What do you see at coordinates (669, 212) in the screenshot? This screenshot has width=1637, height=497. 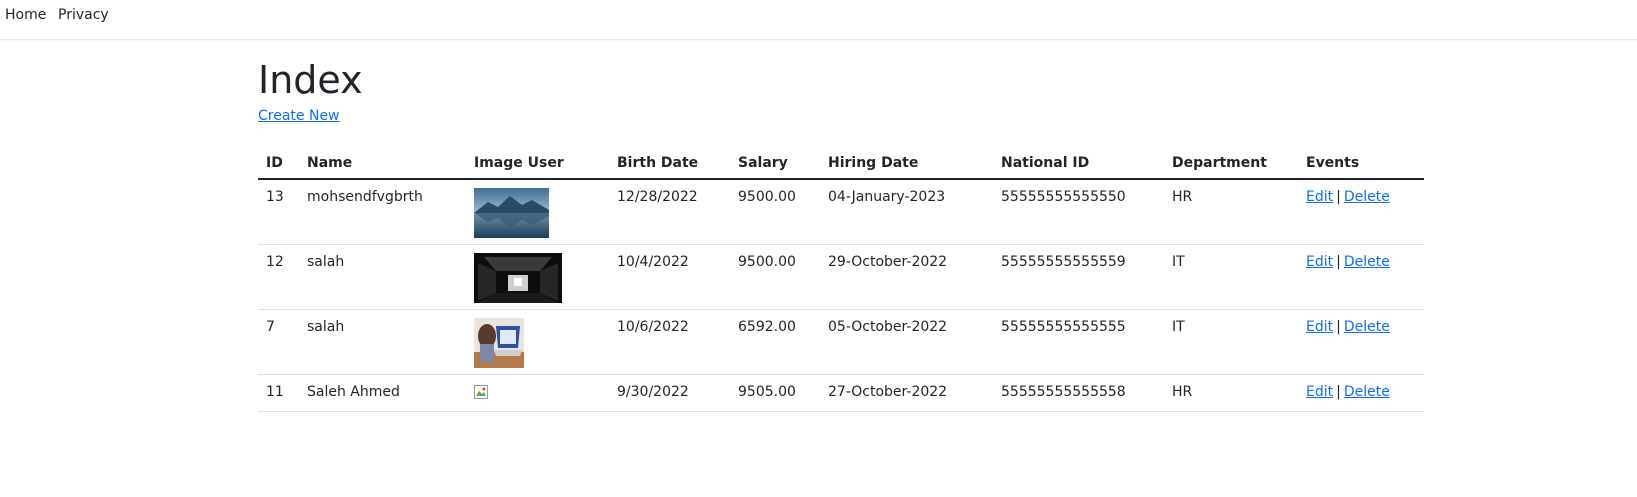 I see `cell-birth-date: 12/28/2022` at bounding box center [669, 212].